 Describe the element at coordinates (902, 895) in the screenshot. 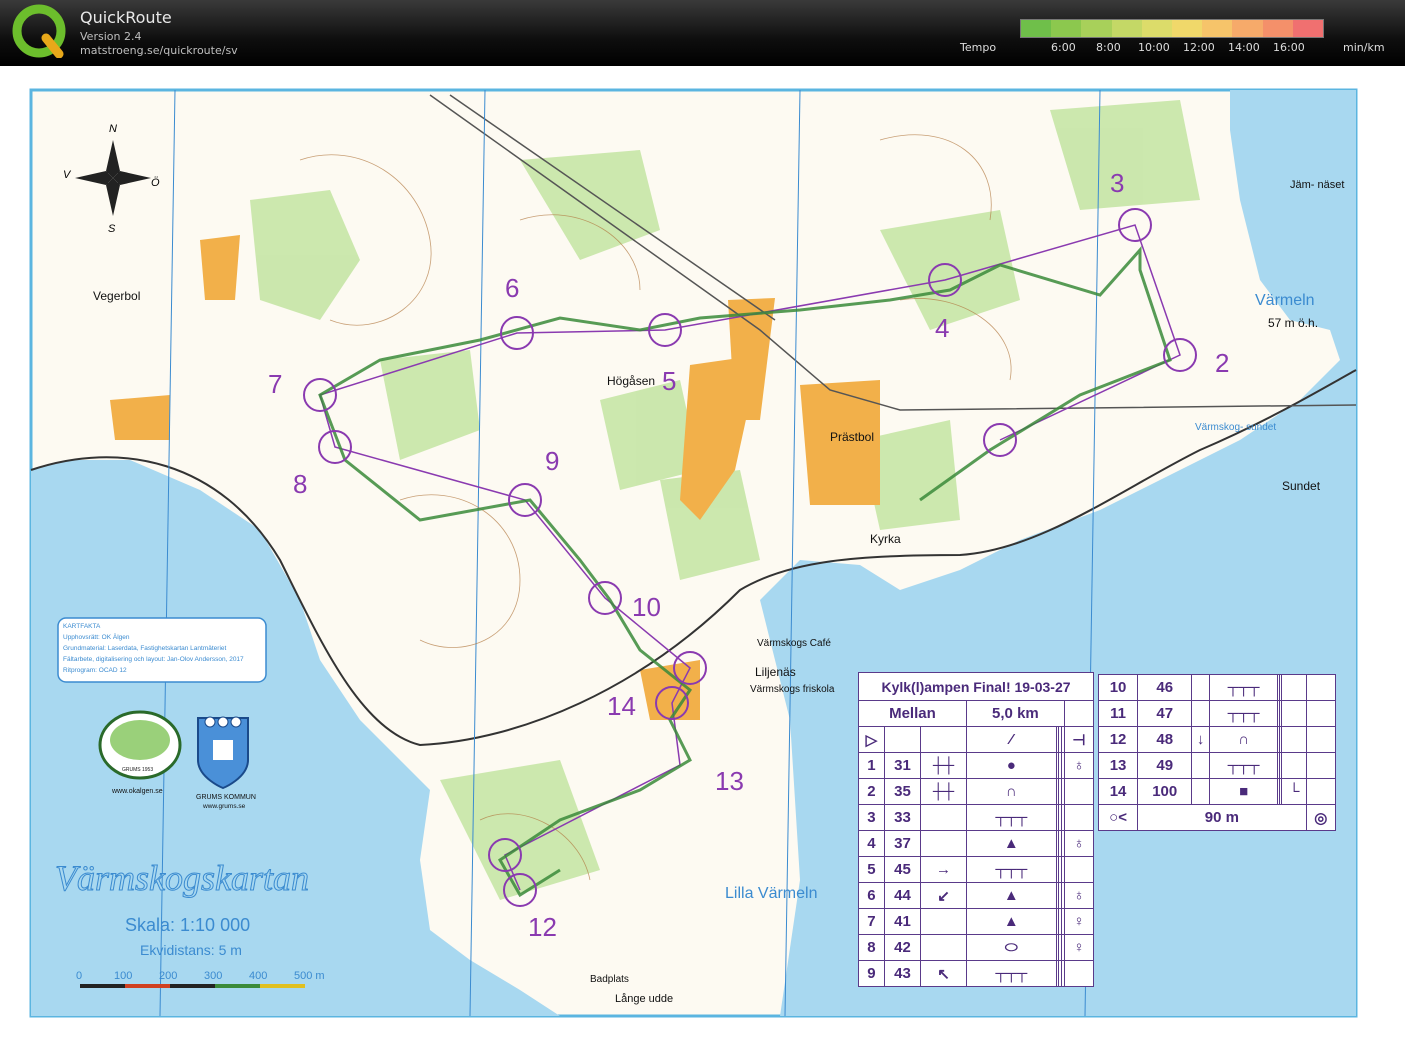

I see `control-code: 44` at that location.